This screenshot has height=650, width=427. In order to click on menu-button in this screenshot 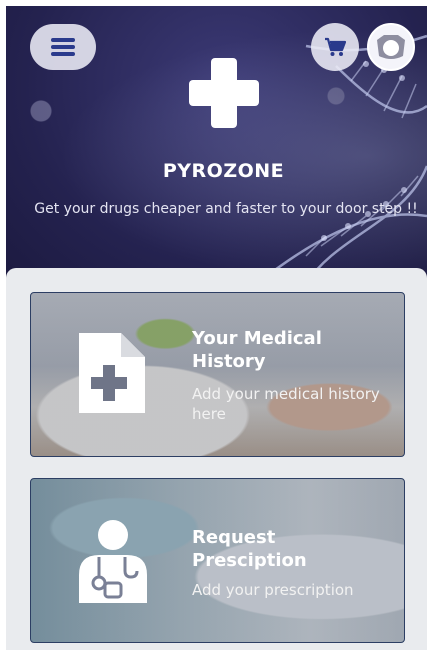, I will do `click(63, 47)`.